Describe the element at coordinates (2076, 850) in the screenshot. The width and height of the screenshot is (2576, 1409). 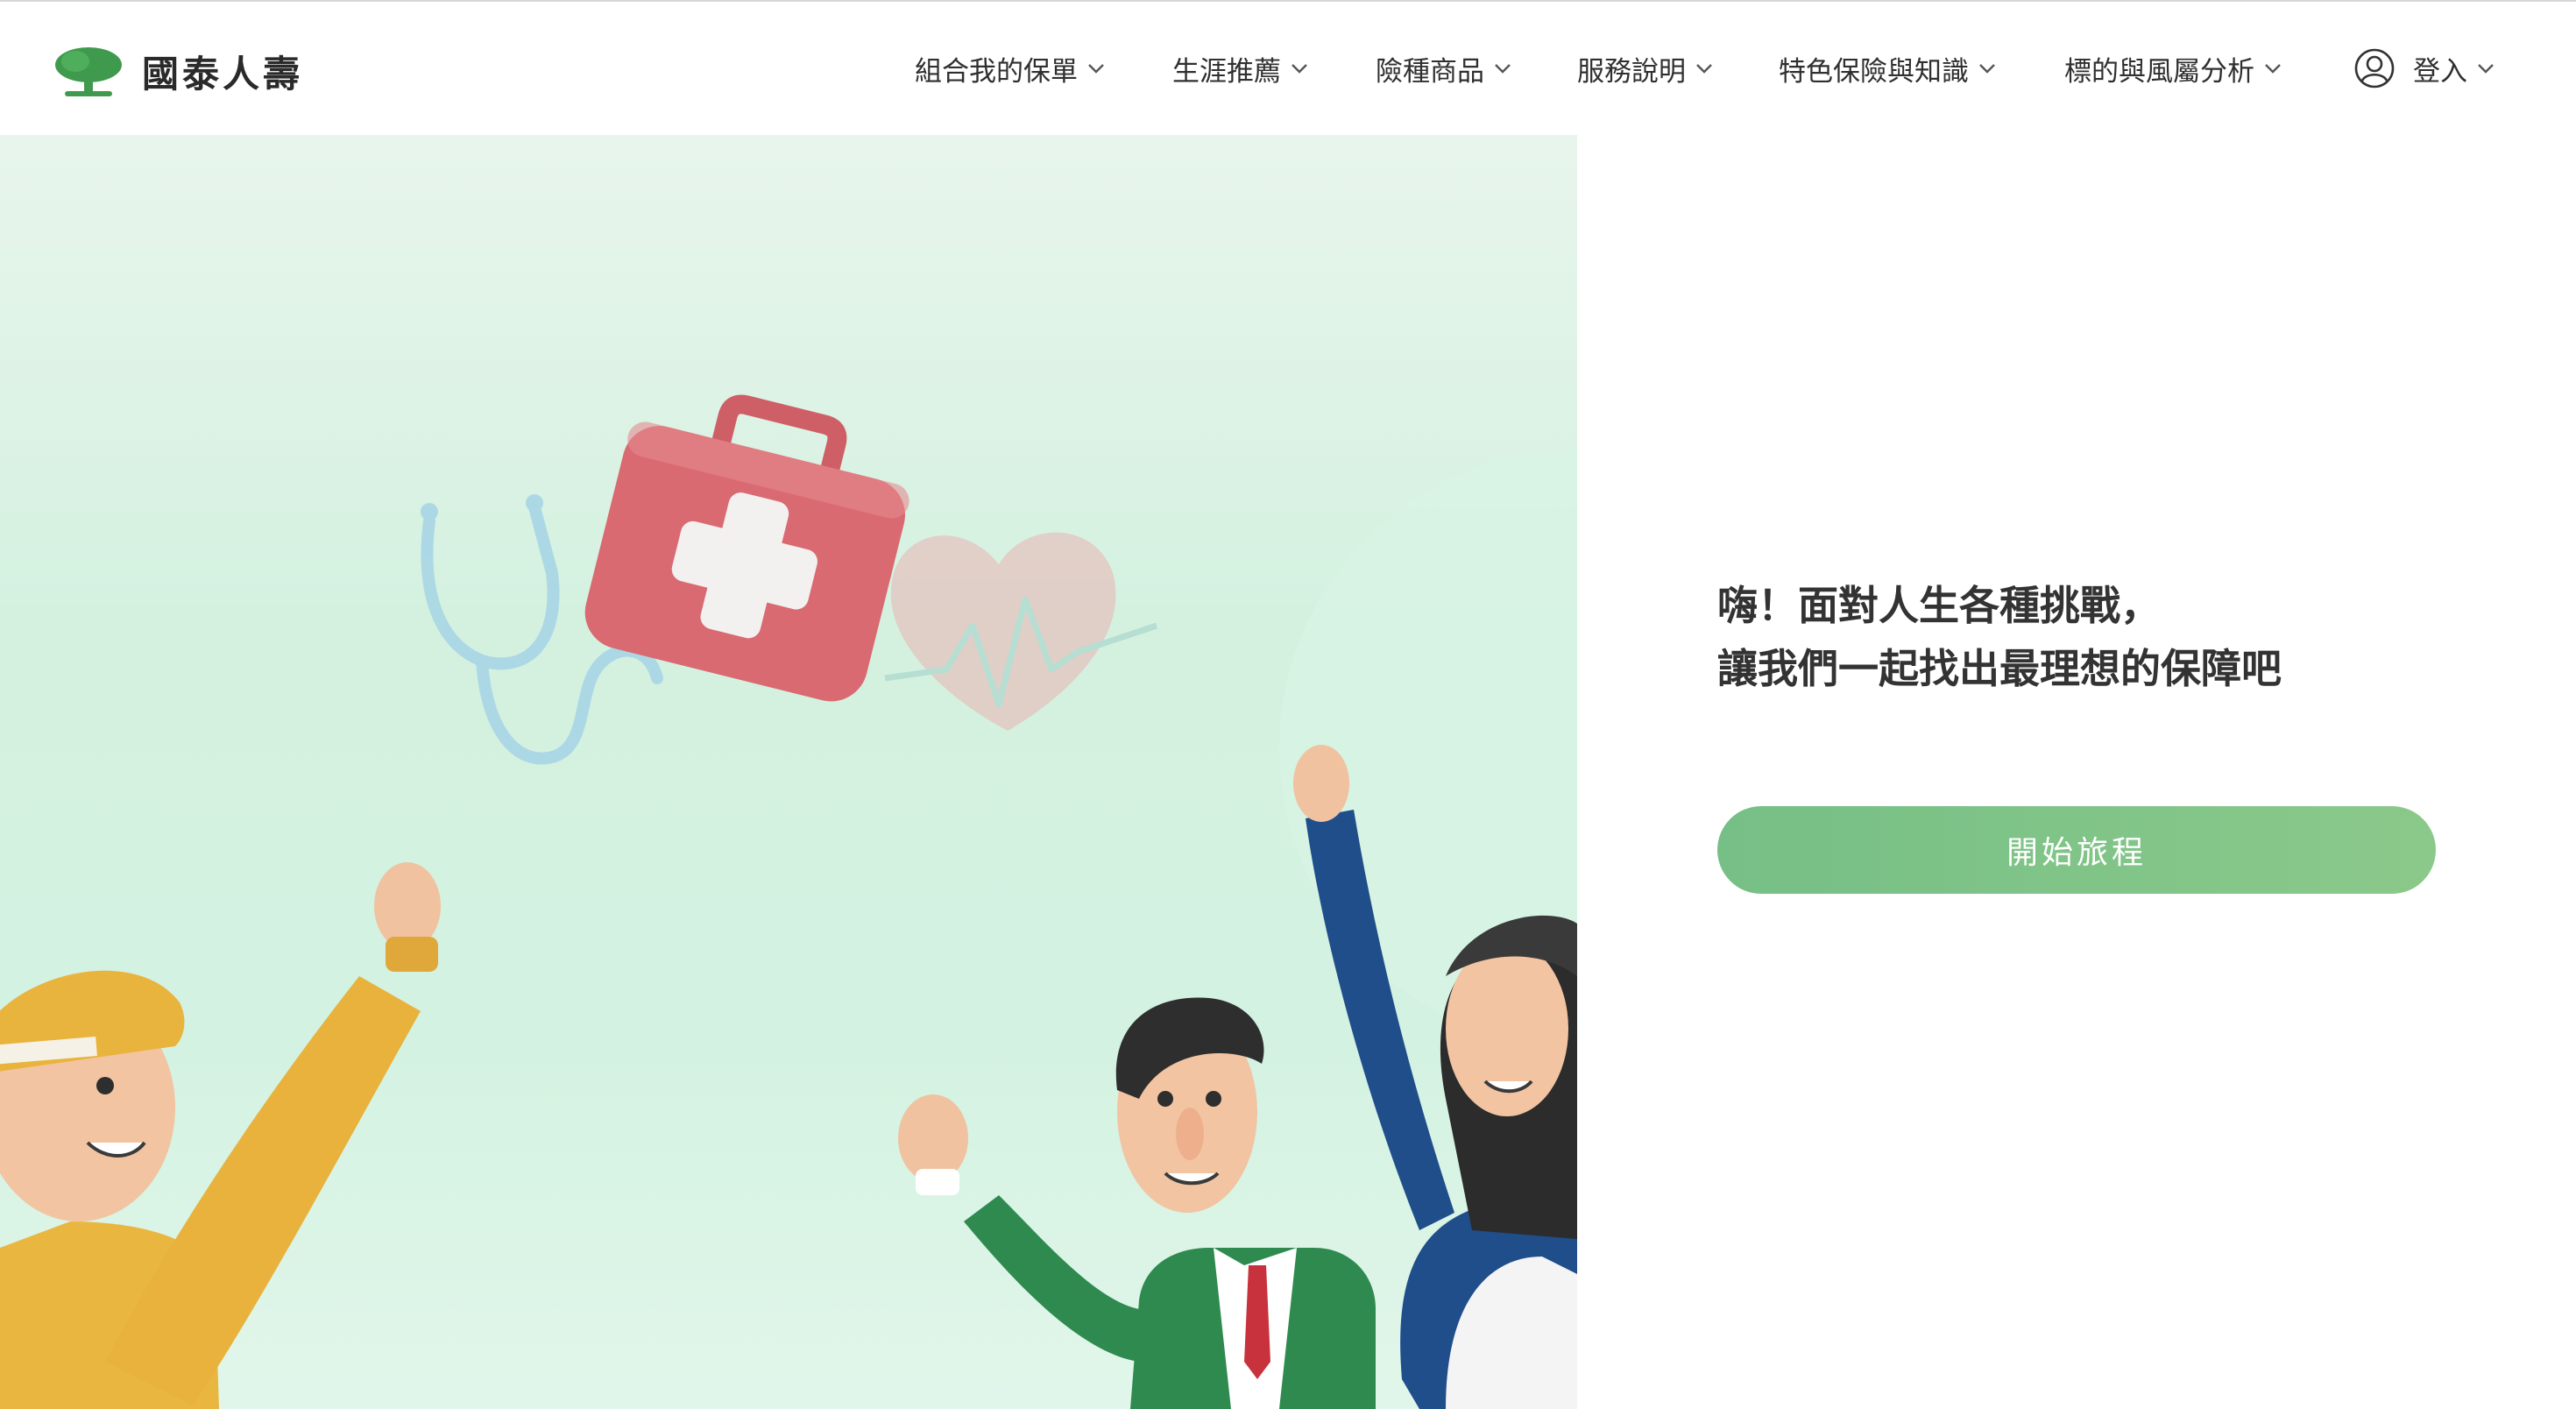
I see `start-journey-button: 開始旅程` at that location.